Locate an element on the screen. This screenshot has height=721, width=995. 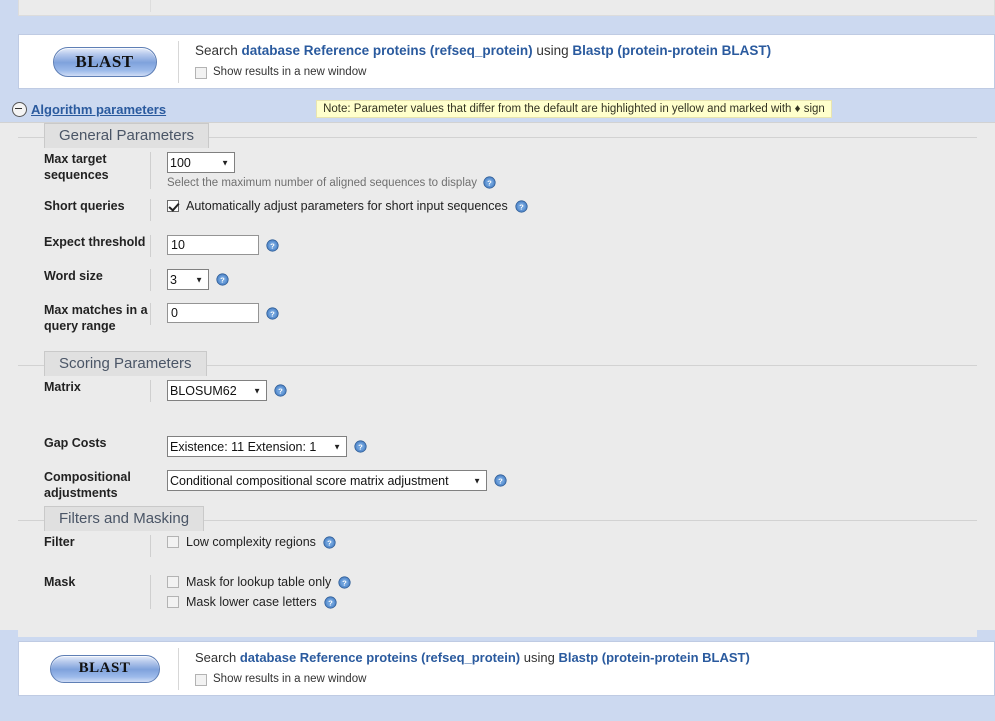
help-icon-mask-lower-case: ? is located at coordinates (330, 602).